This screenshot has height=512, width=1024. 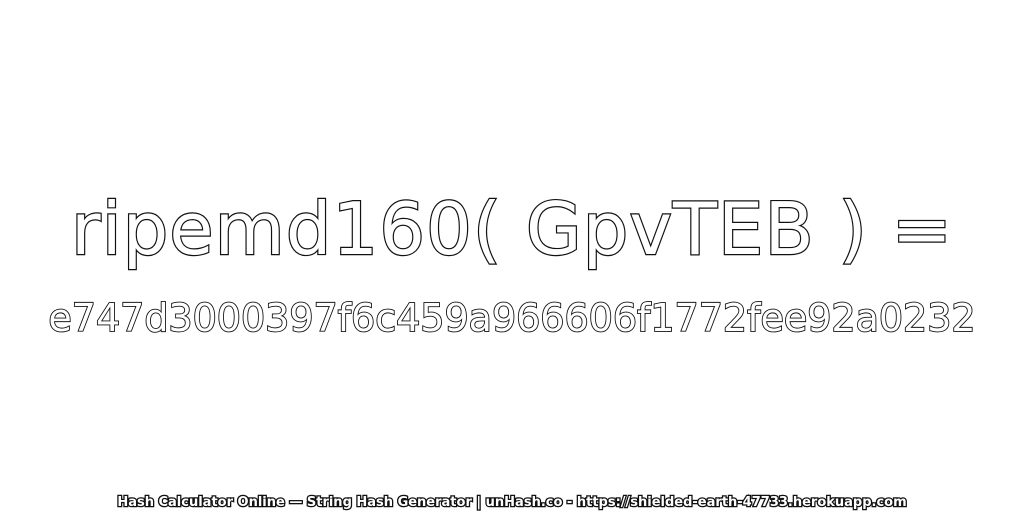 What do you see at coordinates (511, 229) in the screenshot?
I see `hash-expression: ripemd160( GpvTEB ) =` at bounding box center [511, 229].